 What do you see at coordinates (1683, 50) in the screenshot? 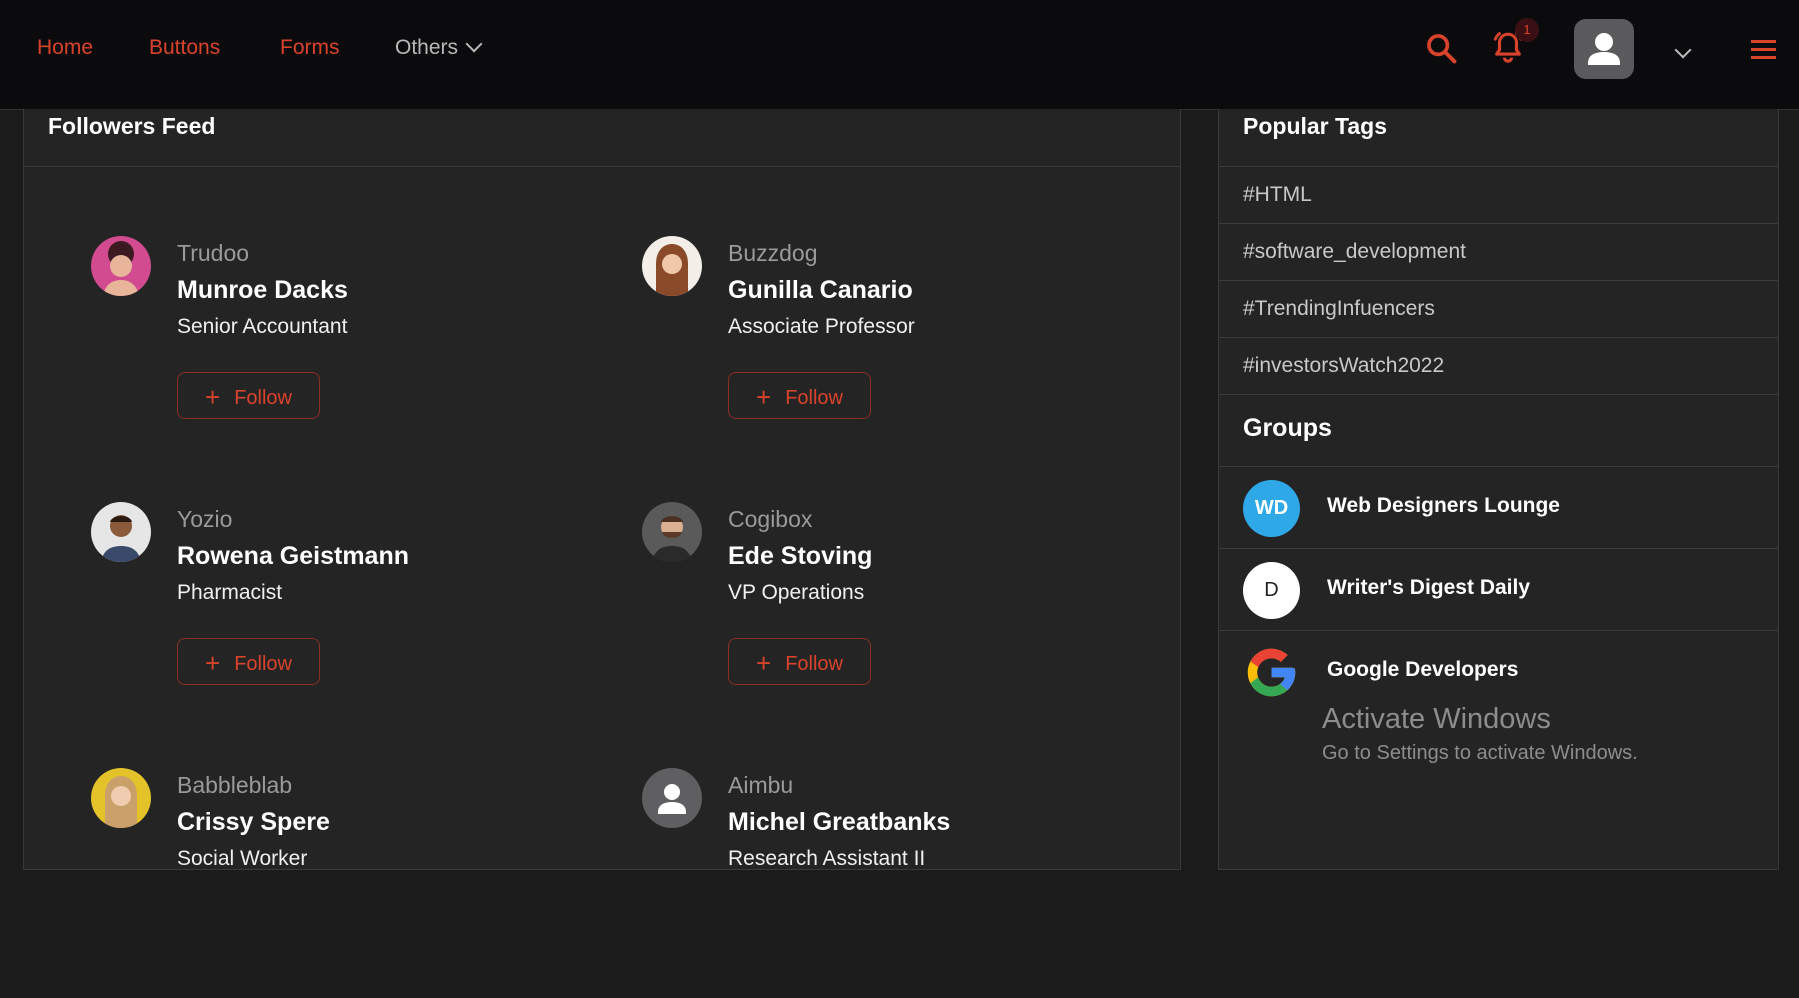
I see `user-menu-chevron-icon` at bounding box center [1683, 50].